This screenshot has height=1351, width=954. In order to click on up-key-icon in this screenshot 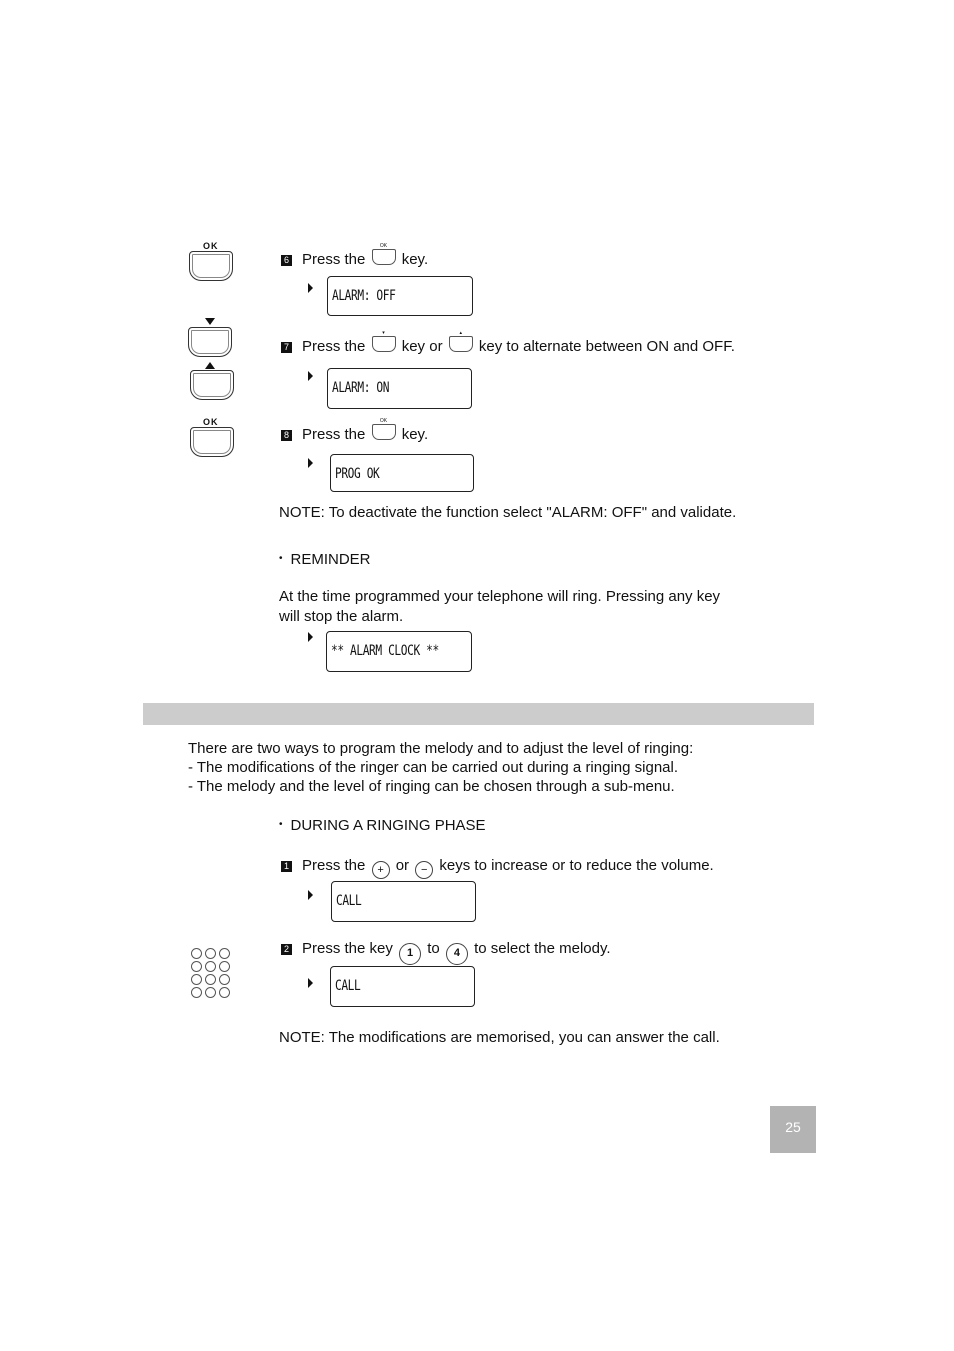, I will do `click(212, 385)`.